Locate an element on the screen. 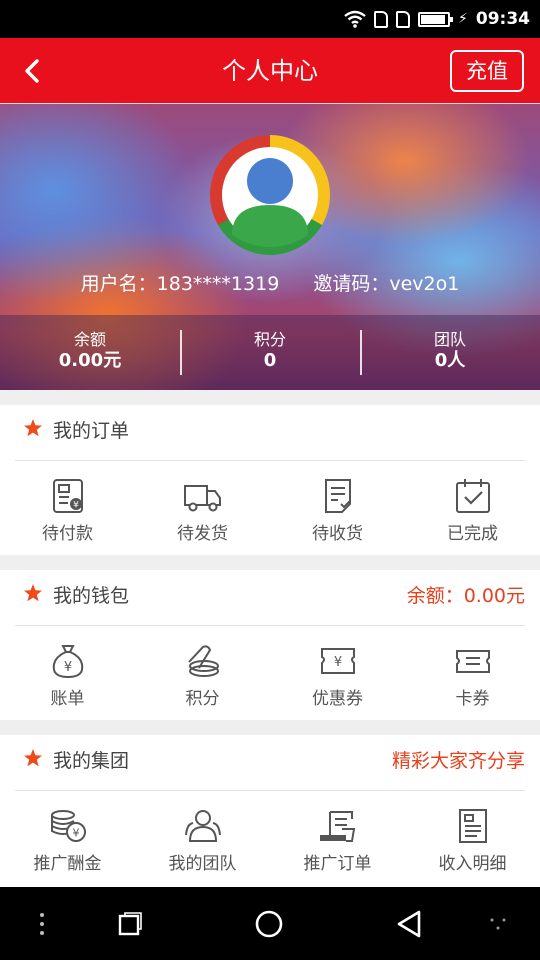 This screenshot has width=540, height=960. stat-value: 0人 is located at coordinates (450, 360).